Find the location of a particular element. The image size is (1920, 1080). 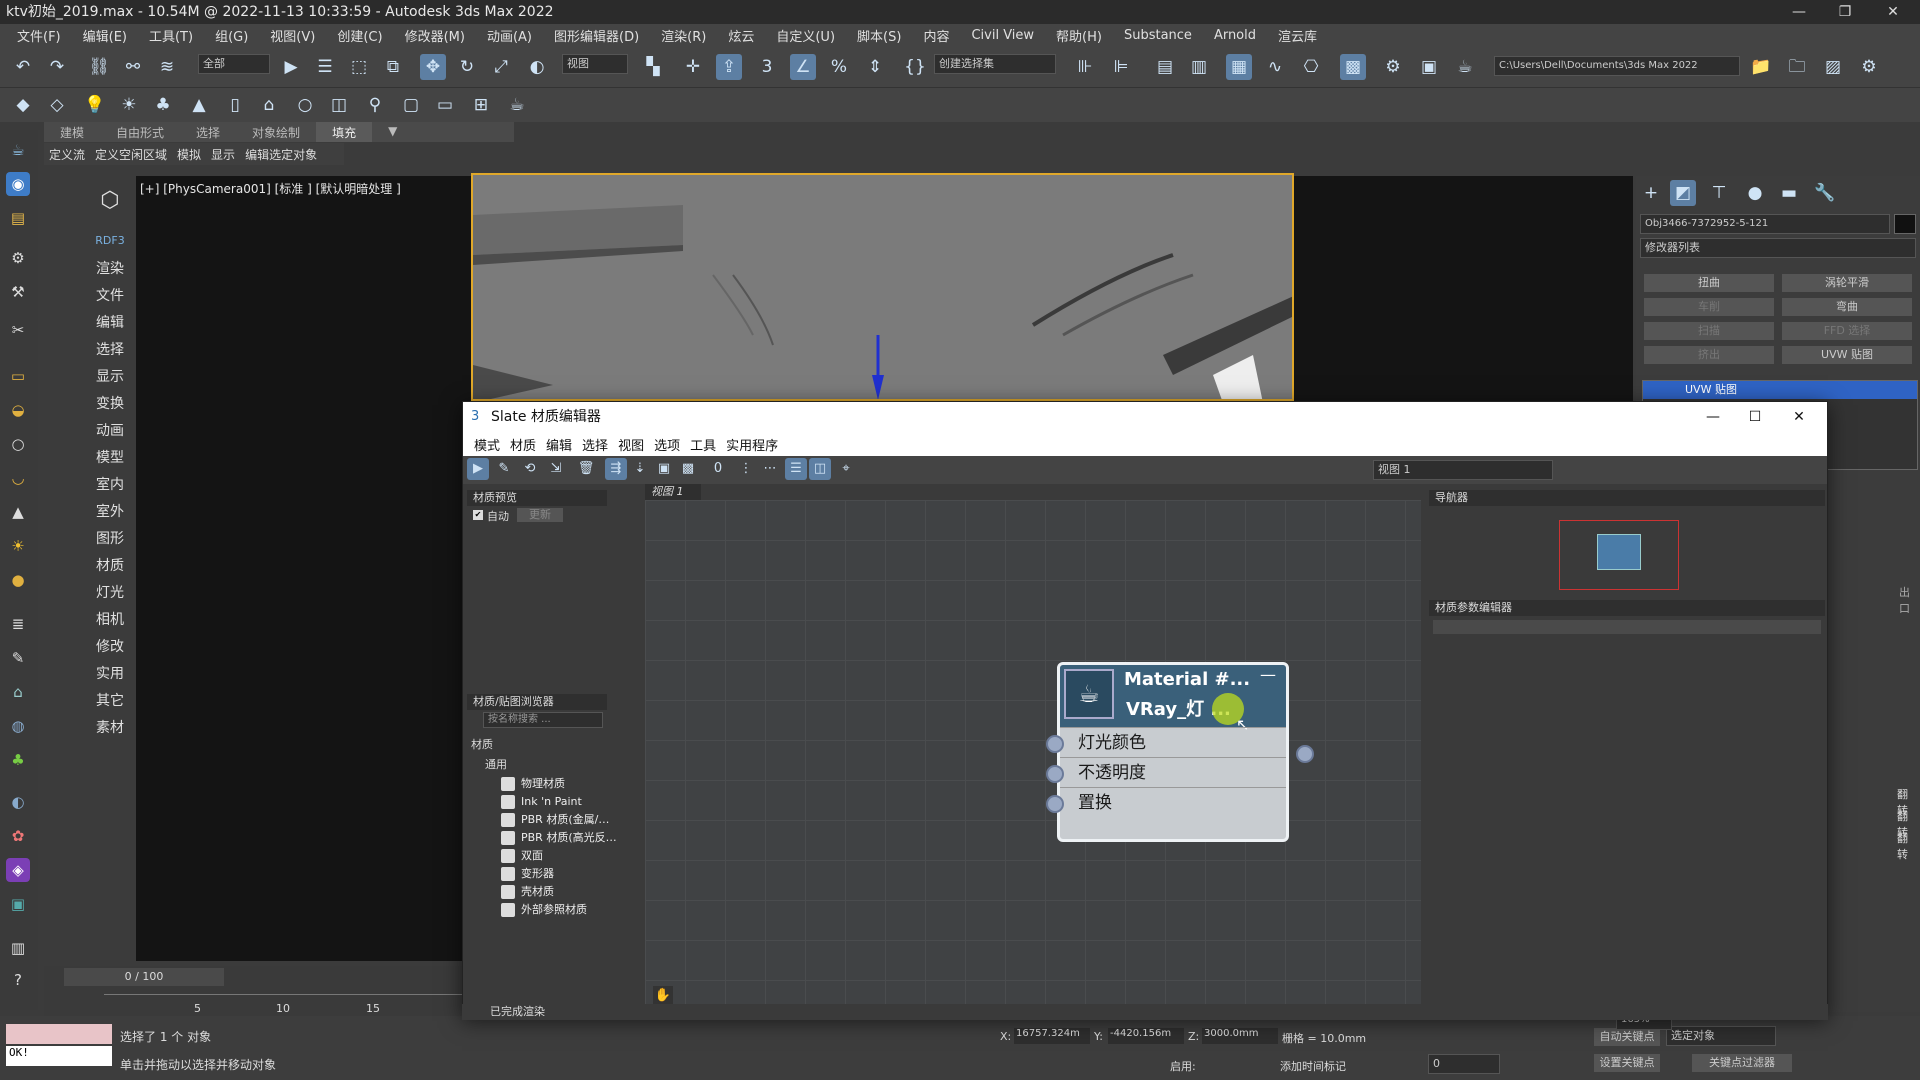

workspace-icon: ▨ is located at coordinates (1833, 67).